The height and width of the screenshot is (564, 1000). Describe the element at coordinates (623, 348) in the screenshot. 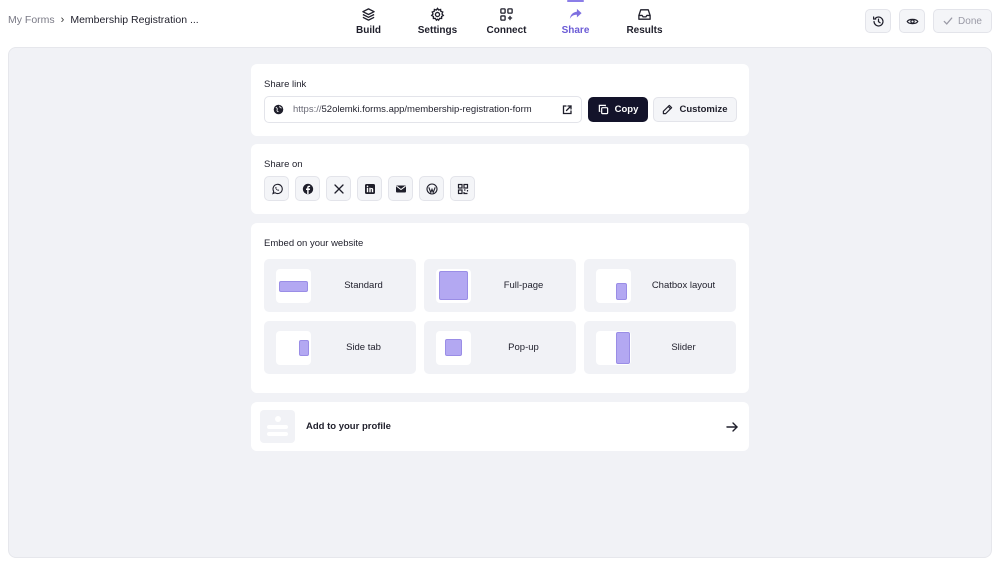

I see `slider-shape` at that location.